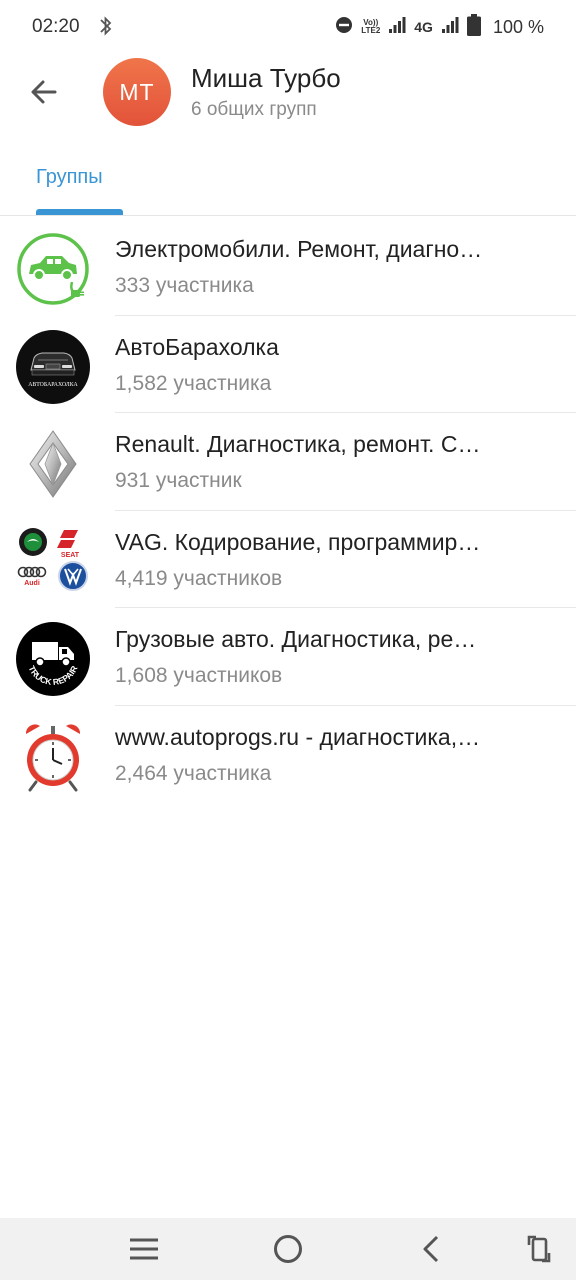  I want to click on circle-icon, so click(288, 1249).